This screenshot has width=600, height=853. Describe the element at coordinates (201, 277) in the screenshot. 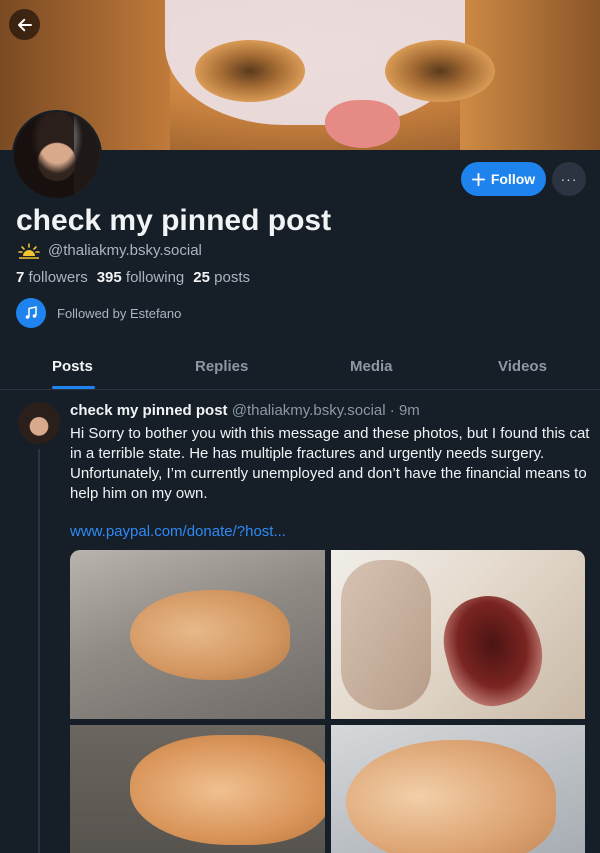

I see `posts-count: 25` at that location.